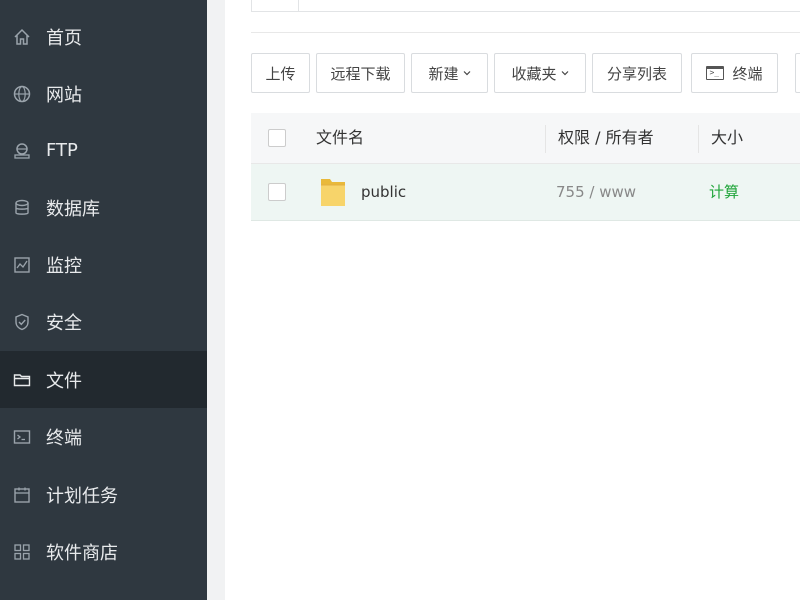  Describe the element at coordinates (103, 379) in the screenshot. I see `sidebar-item-files: 文件` at that location.